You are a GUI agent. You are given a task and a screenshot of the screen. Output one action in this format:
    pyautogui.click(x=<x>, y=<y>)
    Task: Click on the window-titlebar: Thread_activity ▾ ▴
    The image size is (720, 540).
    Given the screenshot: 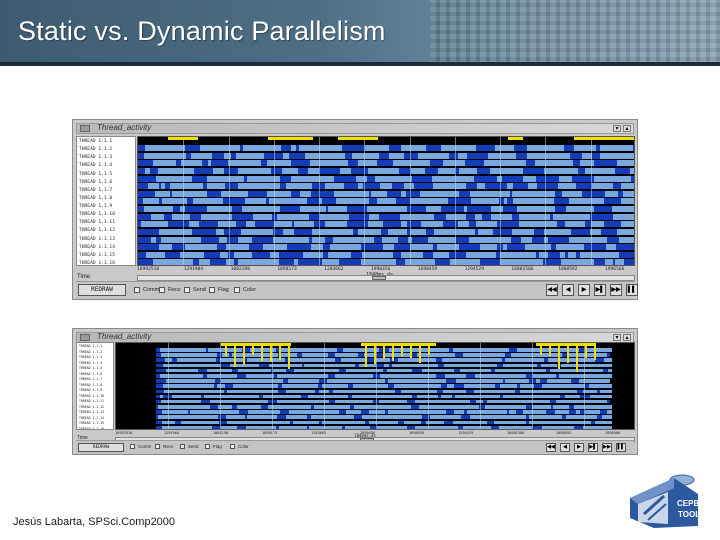 What is the action you would take?
    pyautogui.click(x=355, y=128)
    